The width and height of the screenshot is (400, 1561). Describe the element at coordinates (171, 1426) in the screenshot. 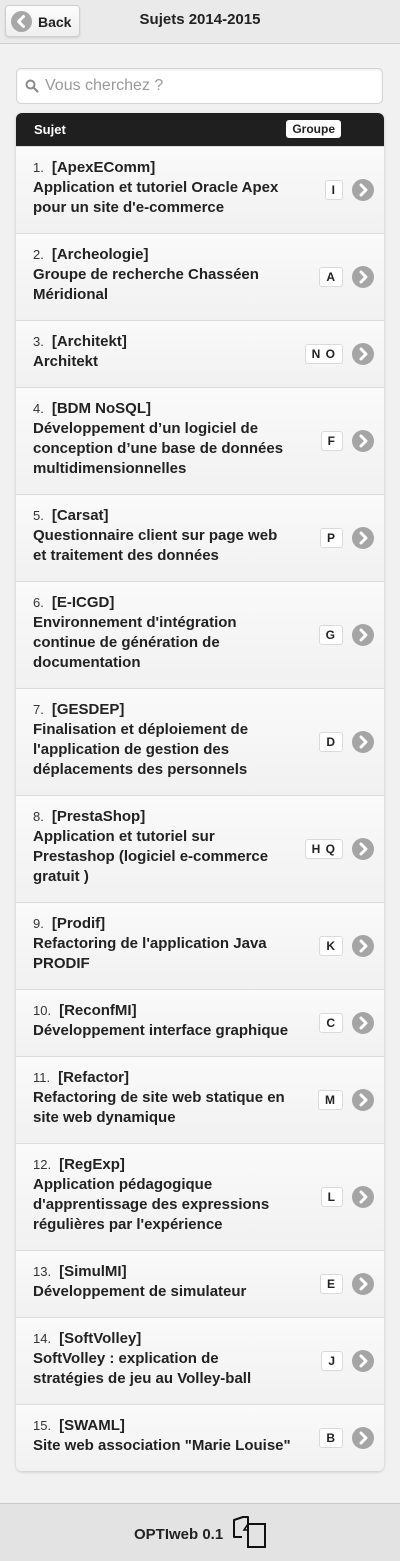

I see `subject-title: 15. [SWAML]` at that location.